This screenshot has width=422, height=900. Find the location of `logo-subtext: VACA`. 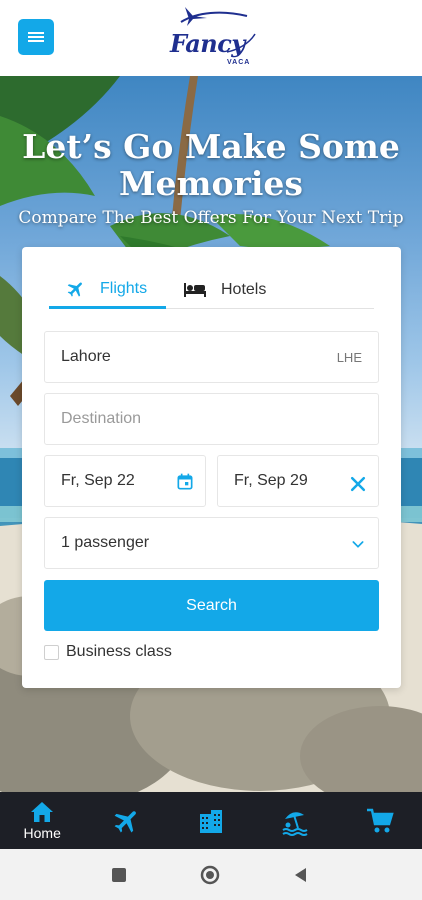

logo-subtext: VACA is located at coordinates (239, 62).